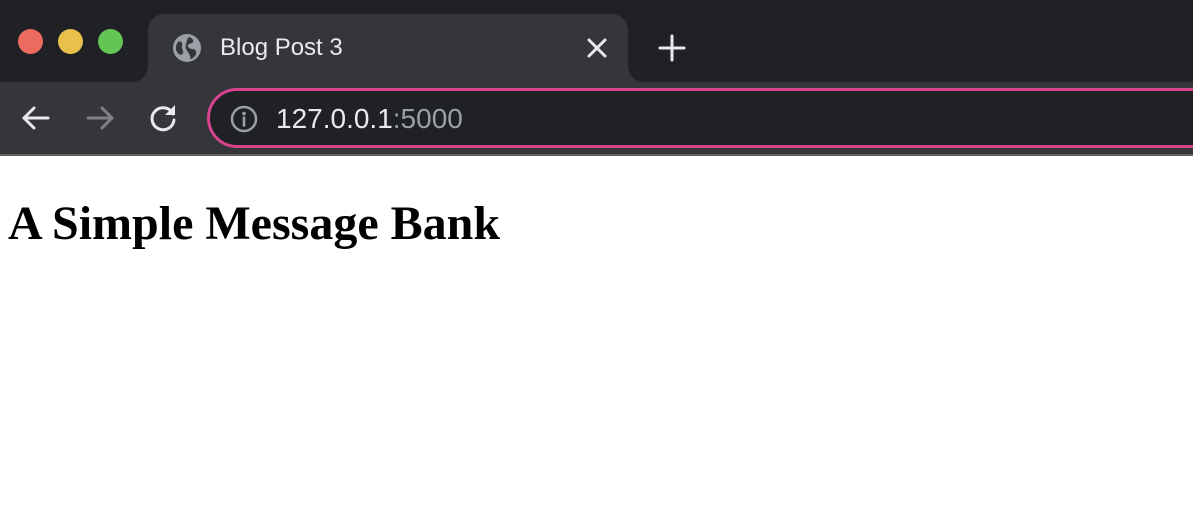 The height and width of the screenshot is (512, 1193). What do you see at coordinates (36, 118) in the screenshot?
I see `arrow-left-icon` at bounding box center [36, 118].